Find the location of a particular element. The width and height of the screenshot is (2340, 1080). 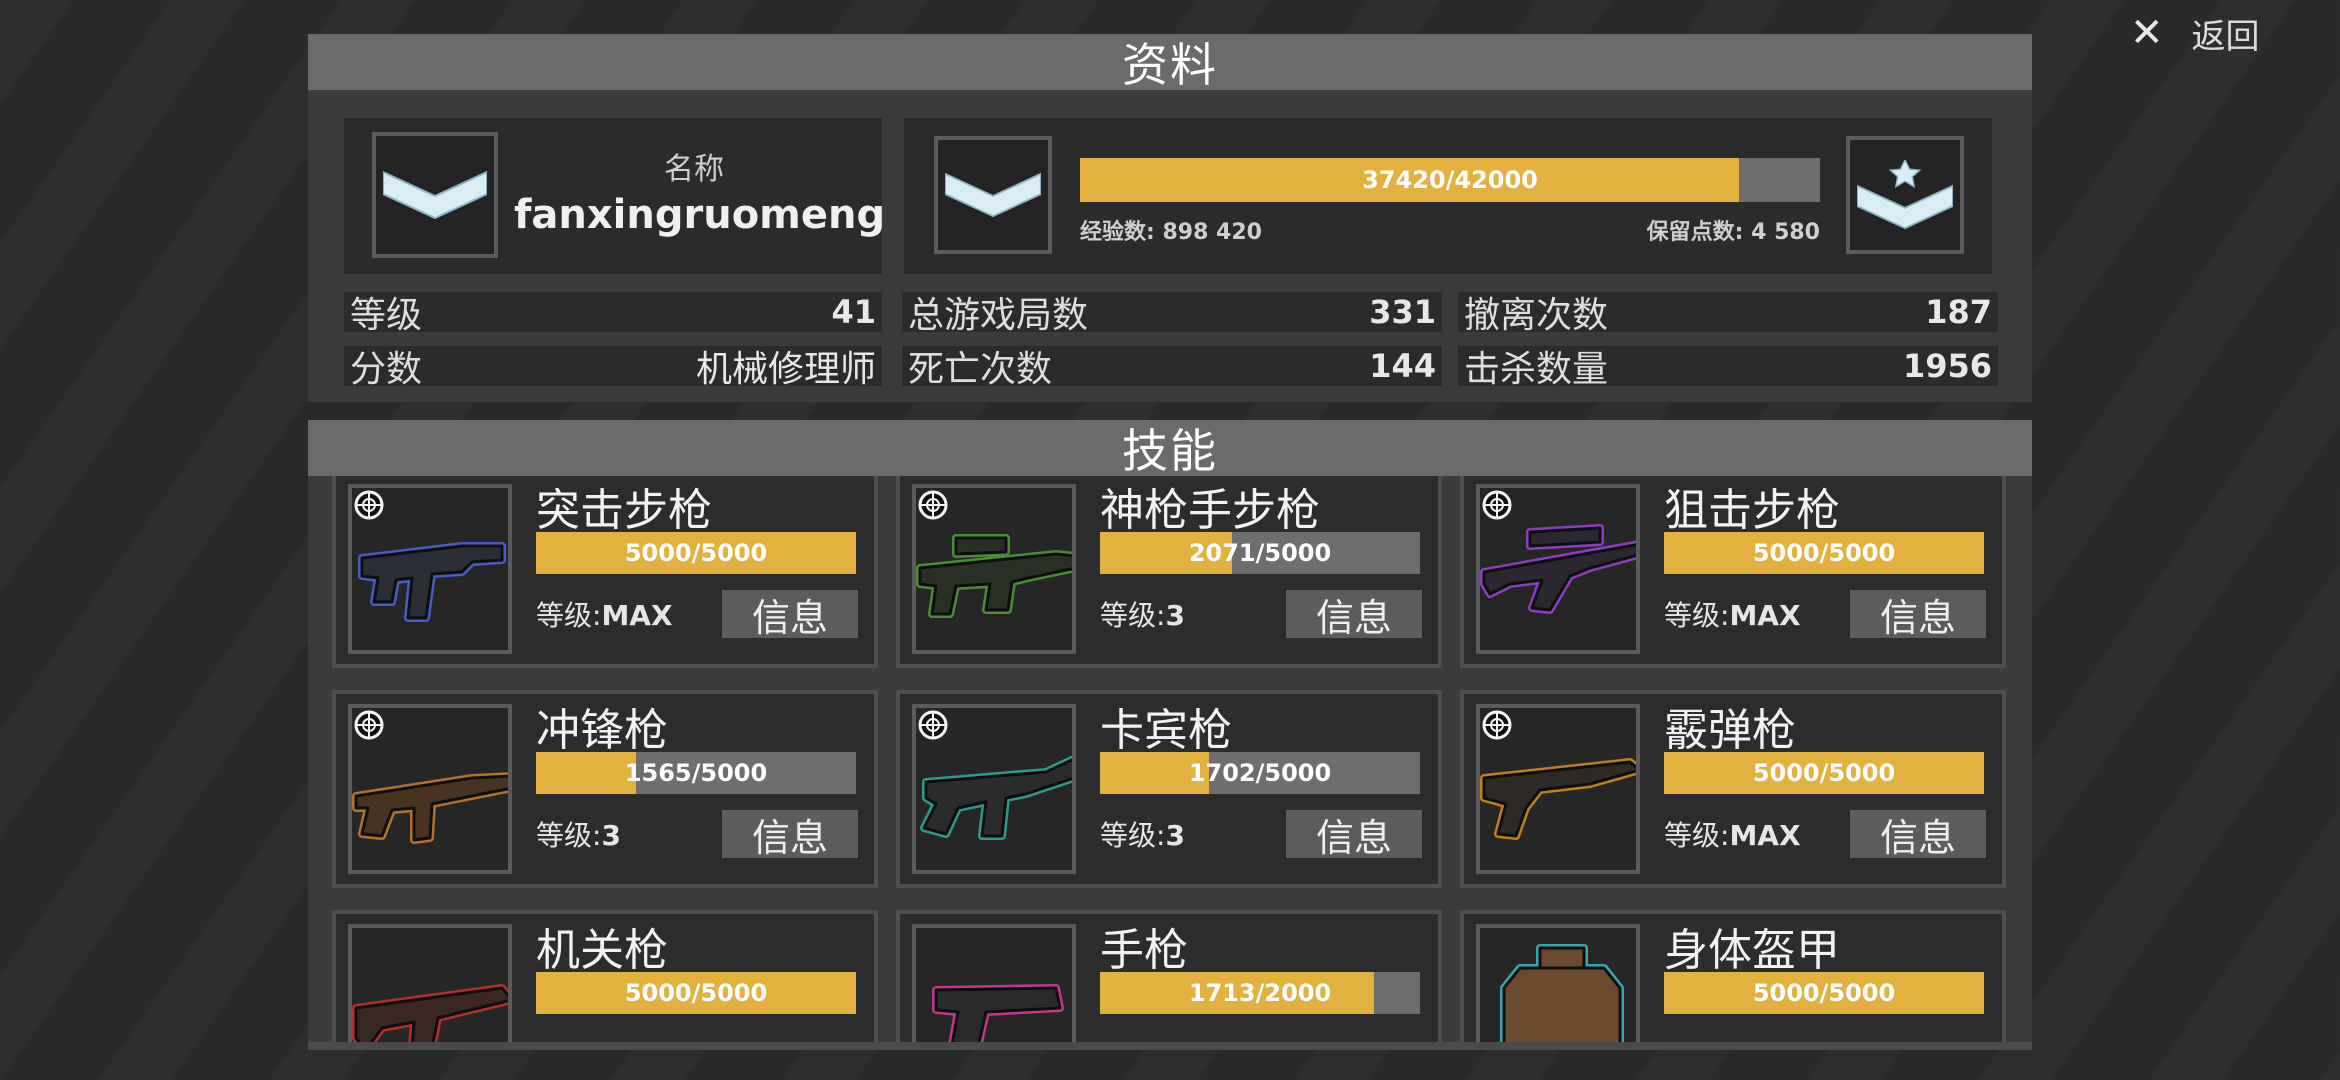

xp-bar: 37420/42000 is located at coordinates (1450, 180).